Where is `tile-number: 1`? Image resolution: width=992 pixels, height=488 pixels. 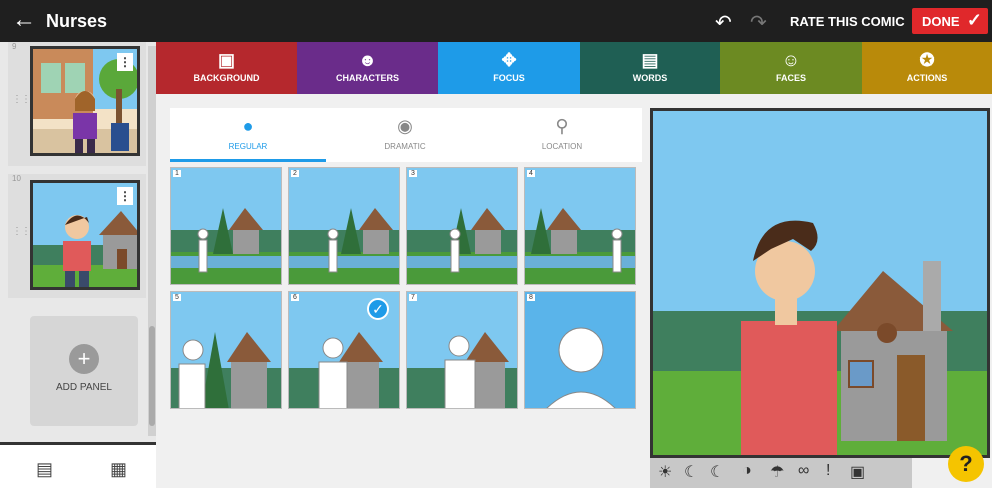
tile-number: 1 is located at coordinates (177, 173).